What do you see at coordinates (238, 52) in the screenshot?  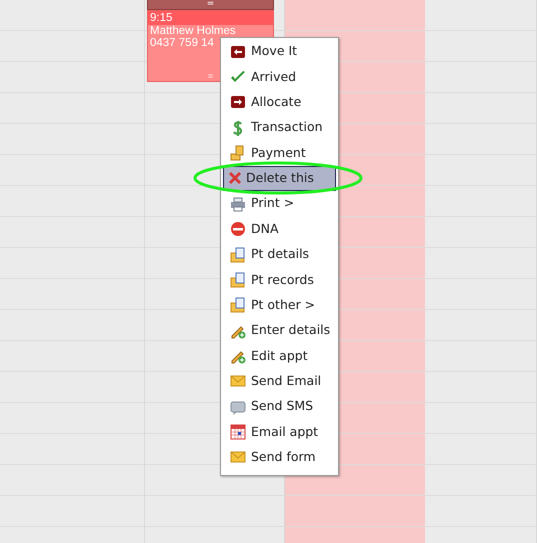 I see `arrow-left-icon` at bounding box center [238, 52].